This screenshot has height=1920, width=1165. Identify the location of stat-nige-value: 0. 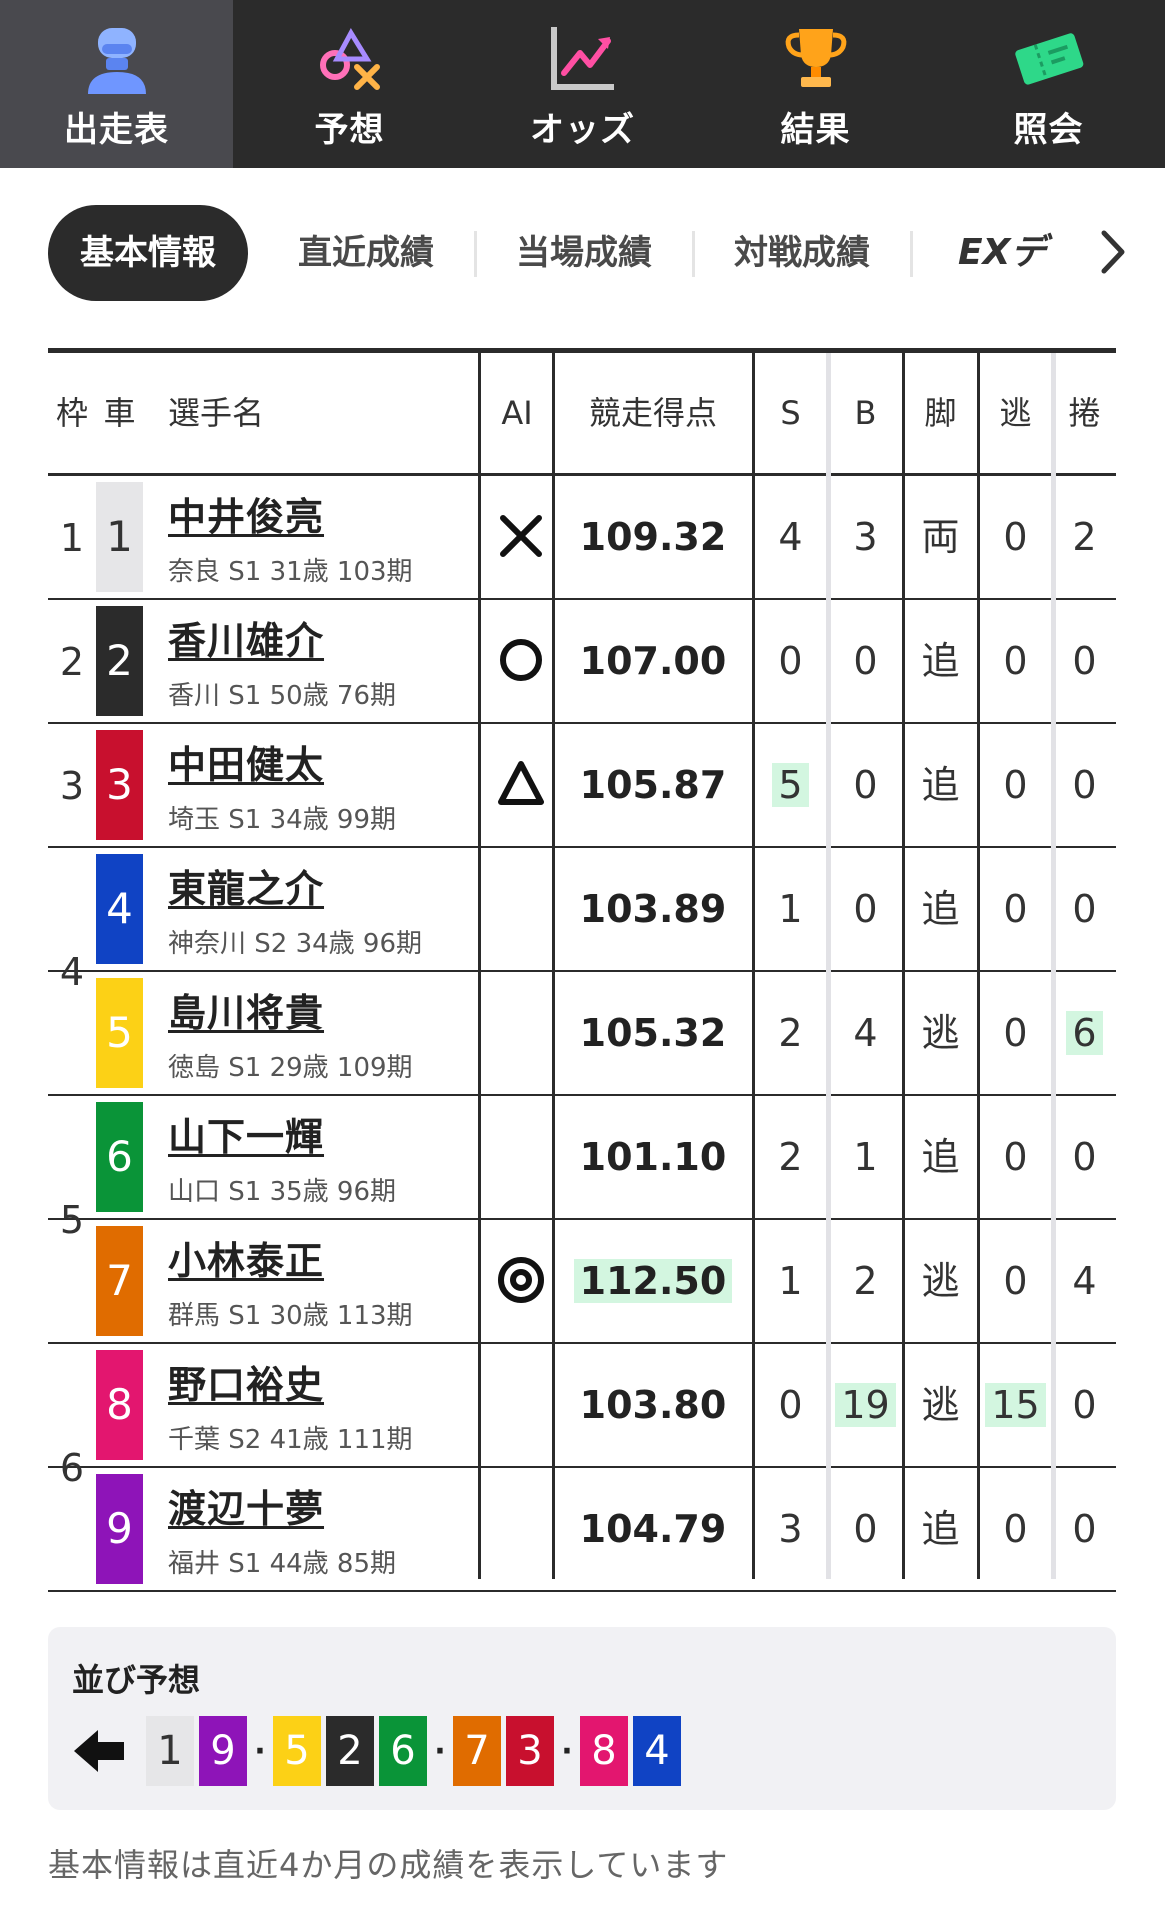
(1015, 661).